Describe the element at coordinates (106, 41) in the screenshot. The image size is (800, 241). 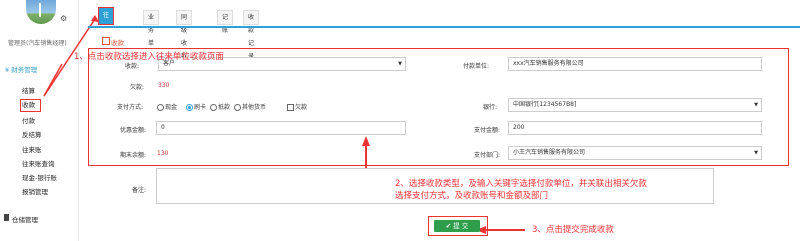
I see `form-icon` at that location.